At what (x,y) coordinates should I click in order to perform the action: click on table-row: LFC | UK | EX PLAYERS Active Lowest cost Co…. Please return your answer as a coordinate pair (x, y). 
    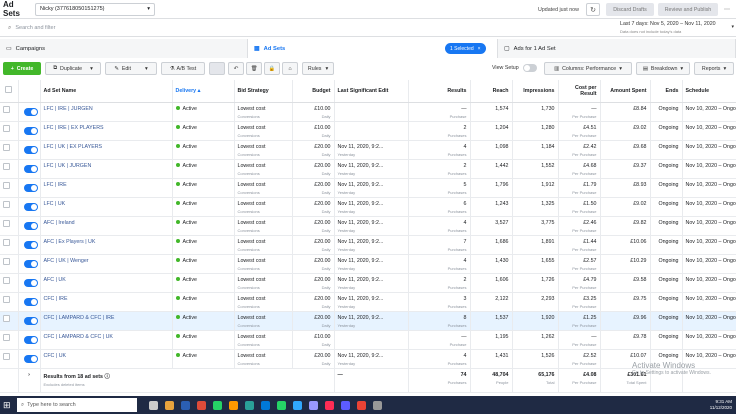
    Looking at the image, I should click on (368, 150).